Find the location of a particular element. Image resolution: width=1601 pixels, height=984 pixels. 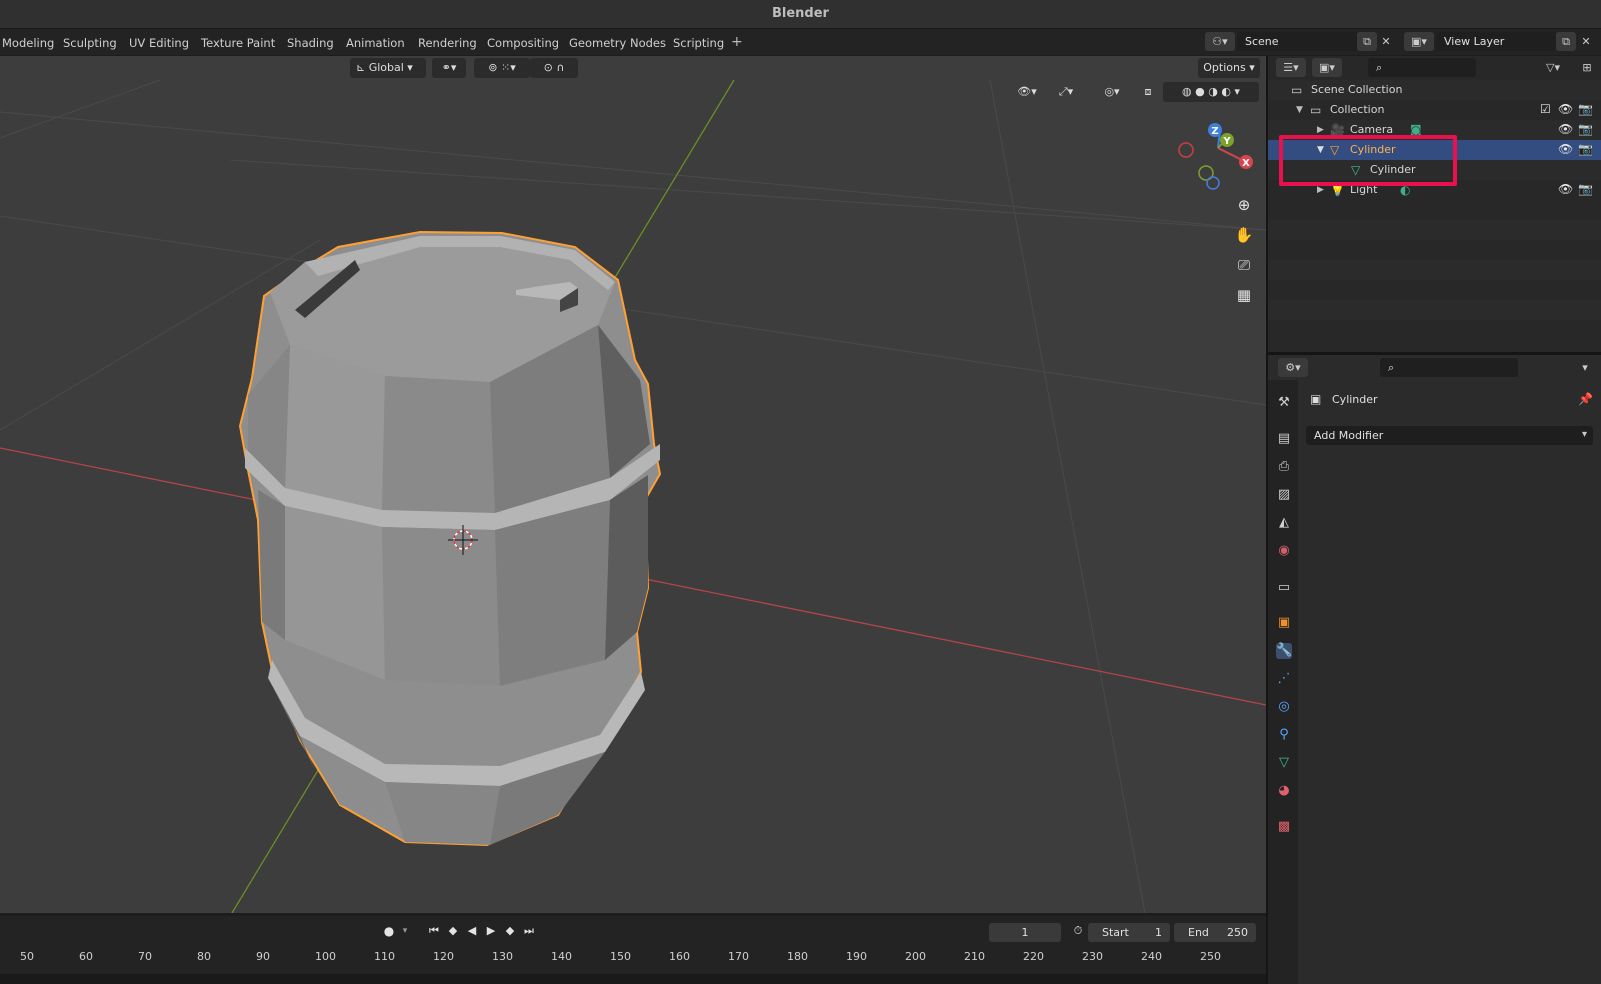

pan-hand-icon: ✋ is located at coordinates (1244, 235).